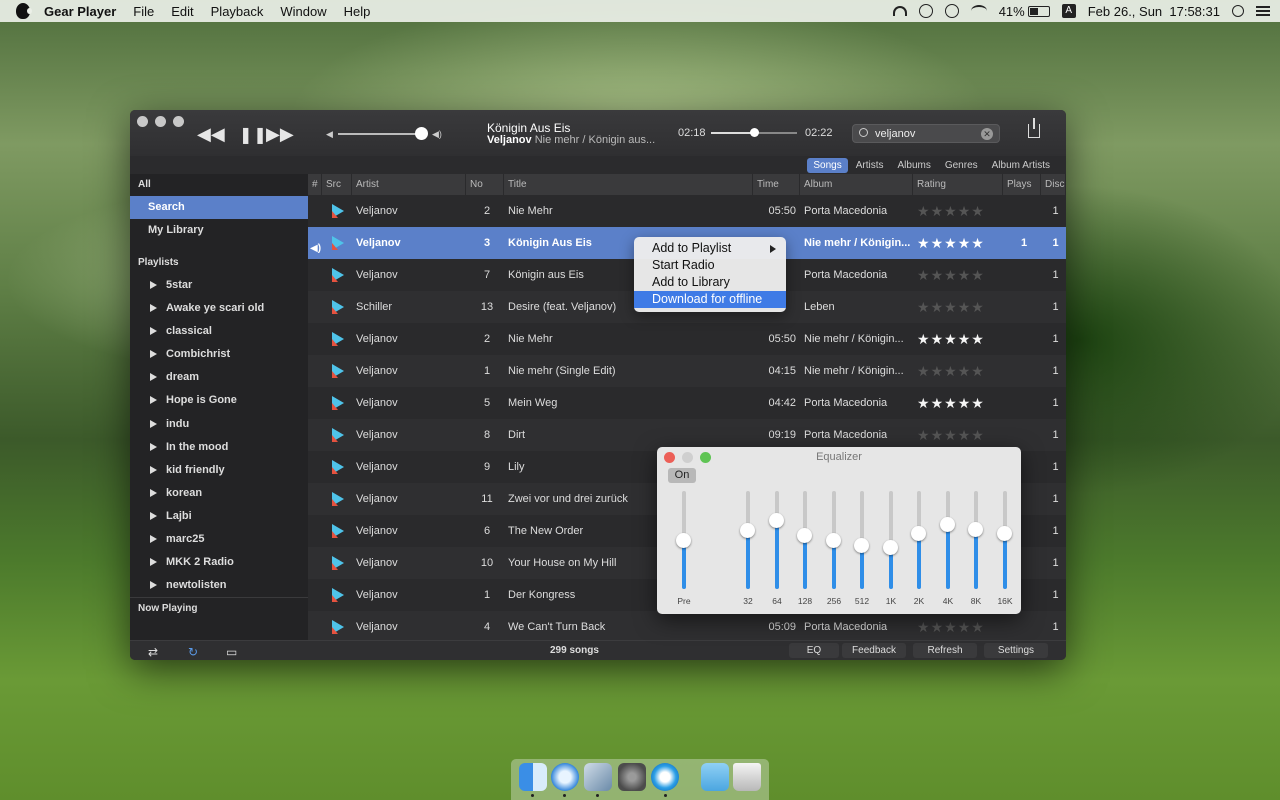  What do you see at coordinates (193, 652) in the screenshot?
I see `repeat-icon: ↻` at bounding box center [193, 652].